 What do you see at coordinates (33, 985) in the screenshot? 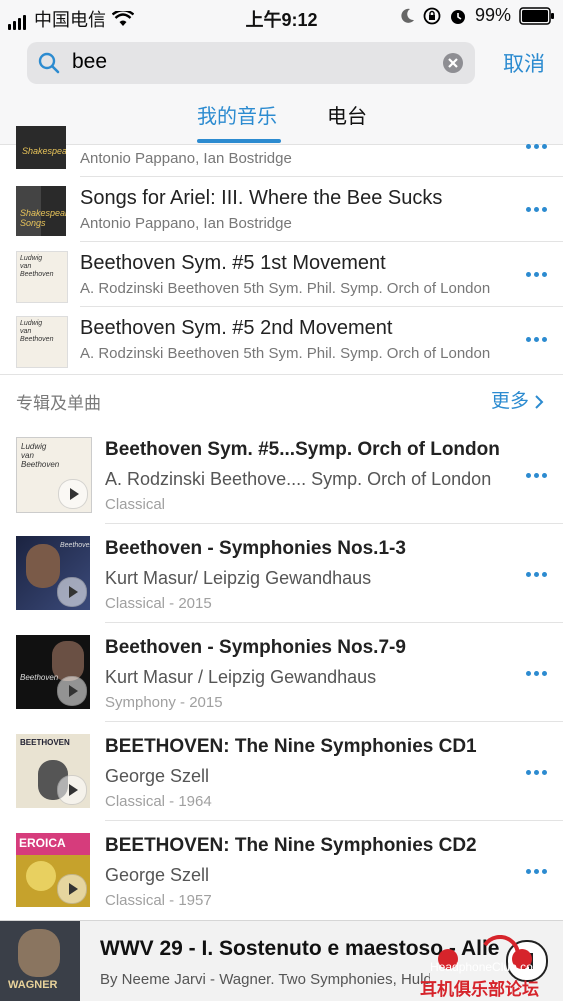
I see `artwork-text: WAGNER` at bounding box center [33, 985].